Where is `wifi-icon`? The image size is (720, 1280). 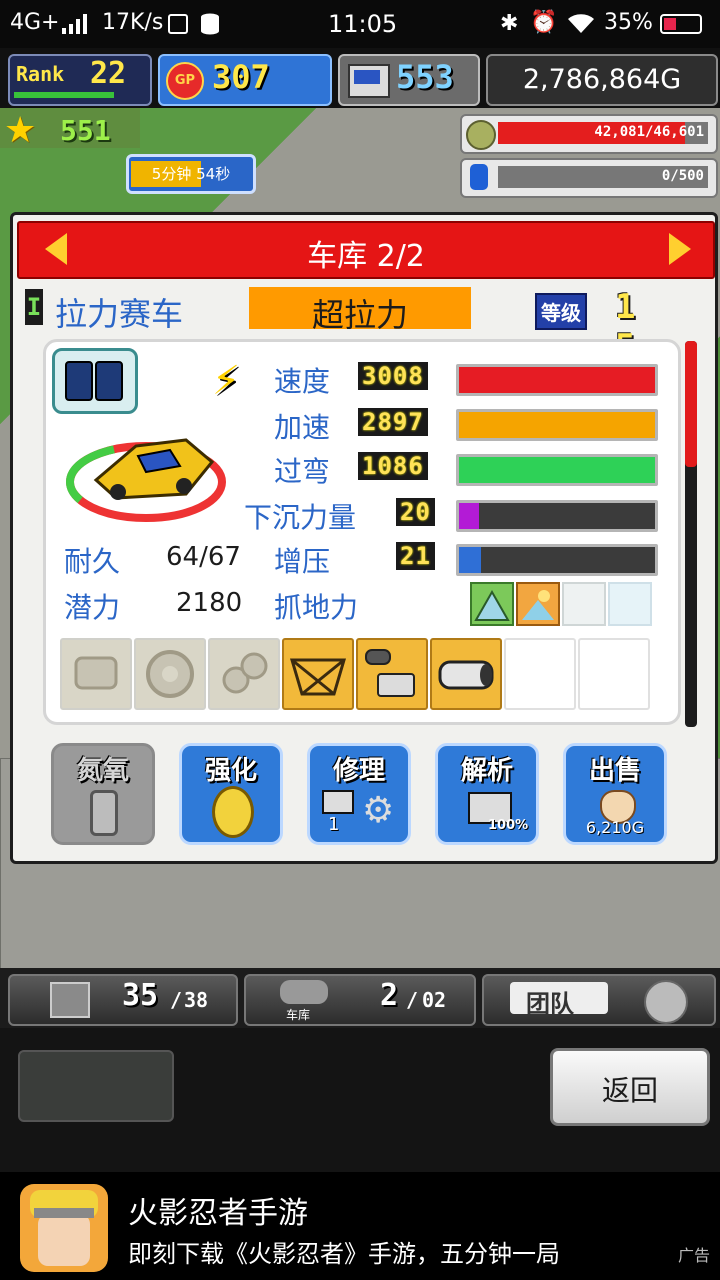 wifi-icon is located at coordinates (581, 23).